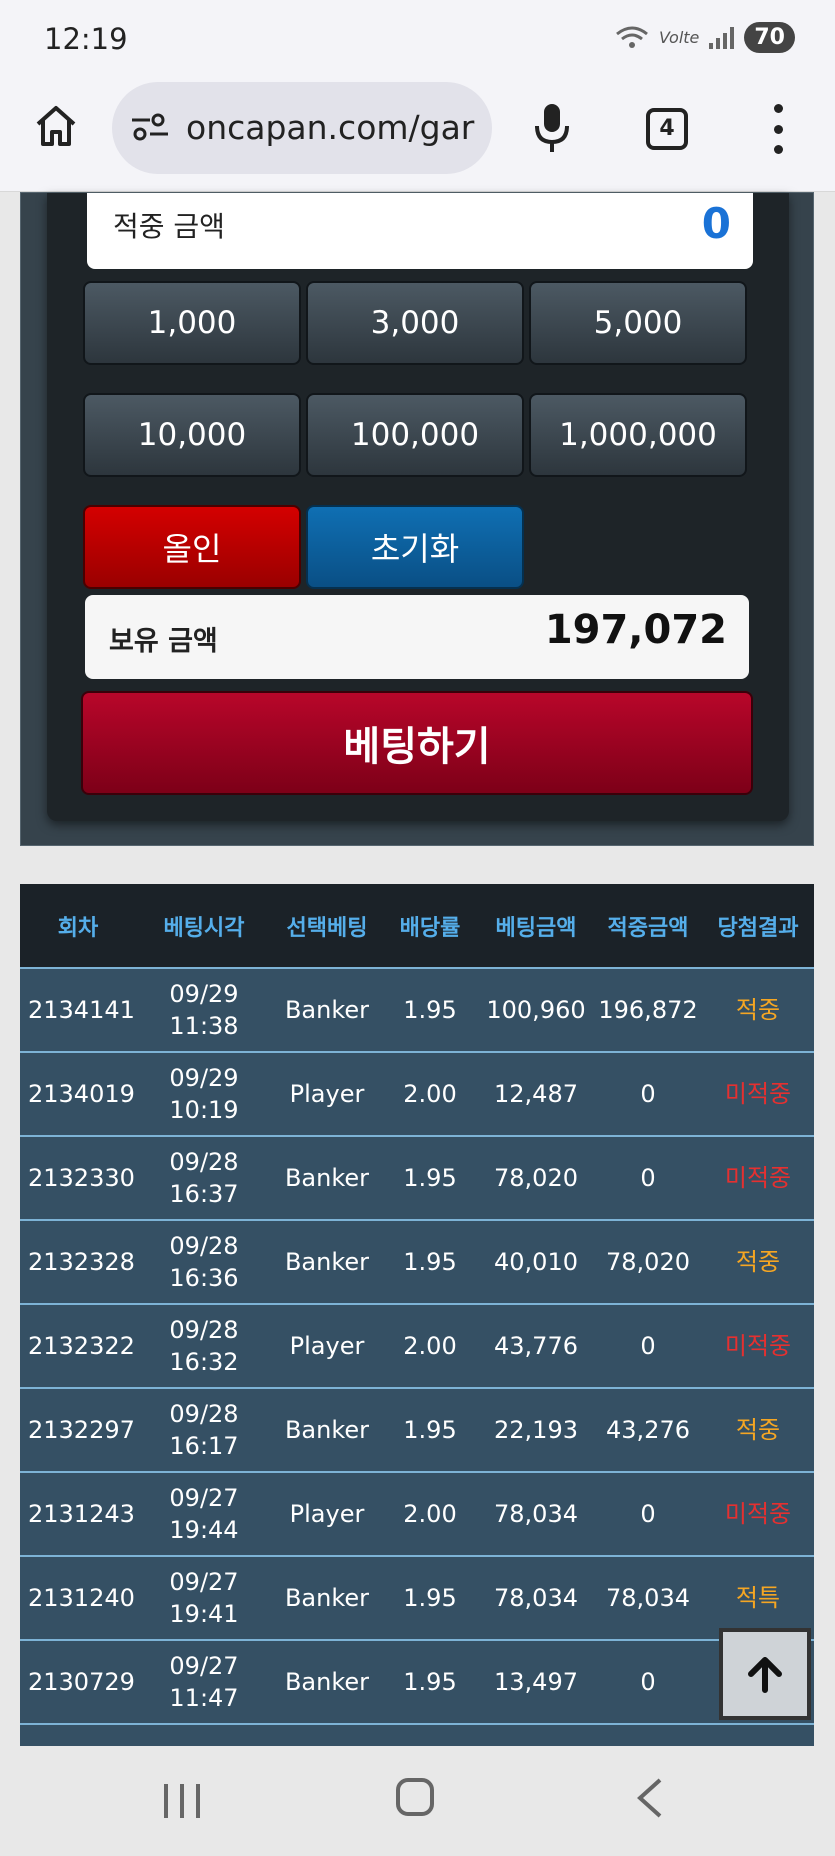  I want to click on bet-amount-cell: 13,497, so click(536, 1682).